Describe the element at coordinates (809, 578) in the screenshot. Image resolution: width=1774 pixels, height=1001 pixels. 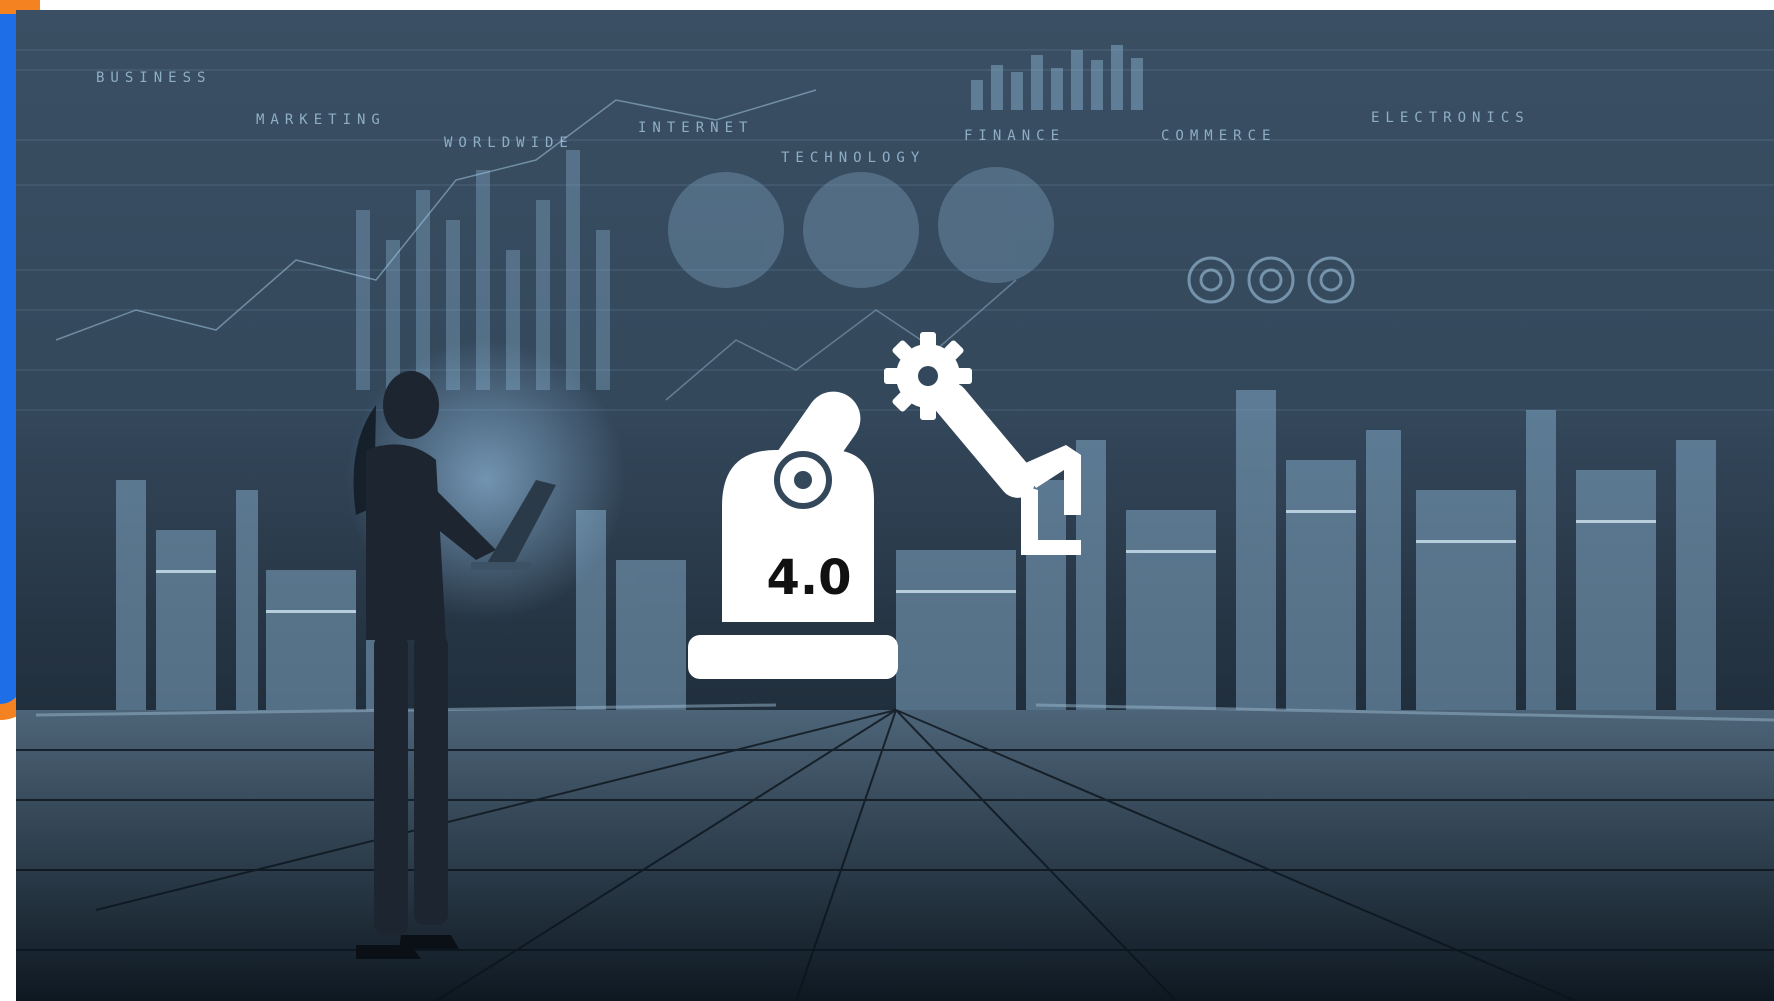
I see `robot-version-label: 4.0` at that location.